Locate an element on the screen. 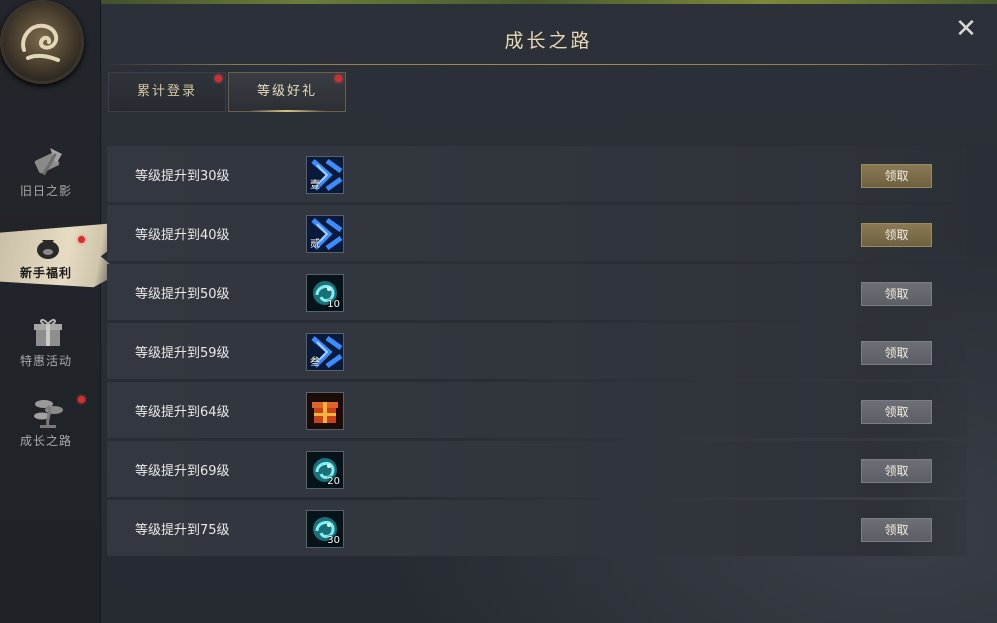  reward-row: 等级提升到50级 10 领取 is located at coordinates (537, 292).